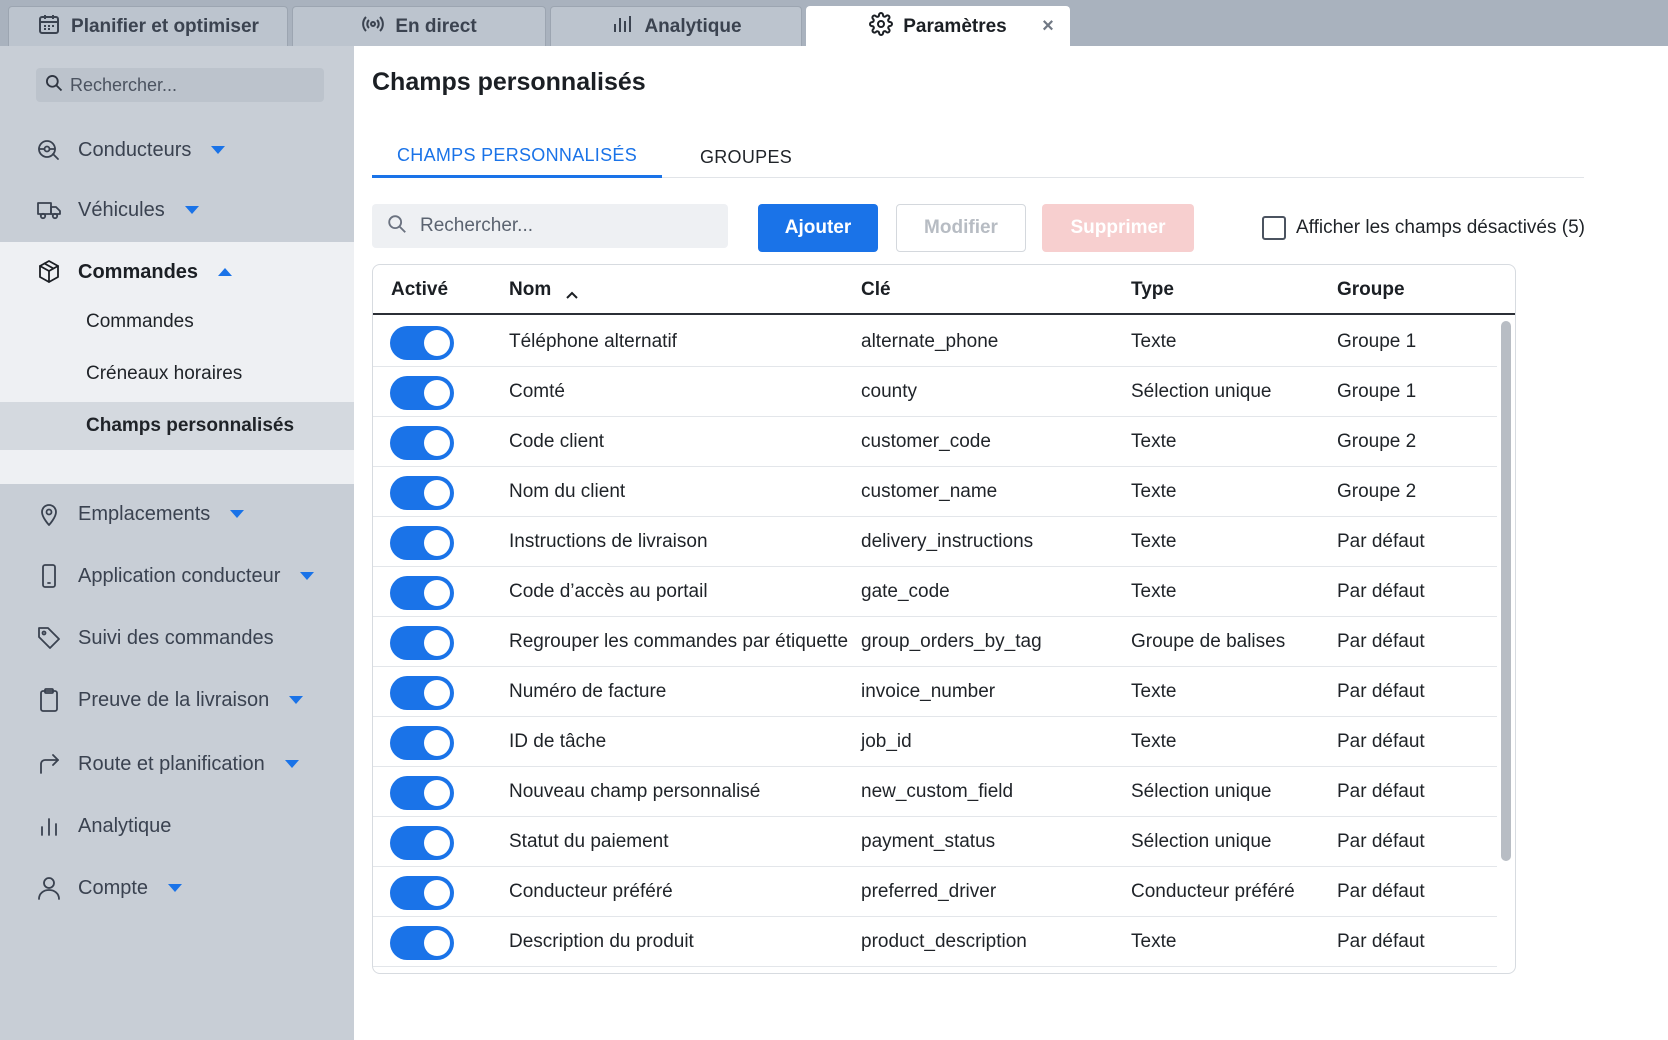 This screenshot has width=1668, height=1040. What do you see at coordinates (1213, 891) in the screenshot?
I see `field-type: Conducteur préféré` at bounding box center [1213, 891].